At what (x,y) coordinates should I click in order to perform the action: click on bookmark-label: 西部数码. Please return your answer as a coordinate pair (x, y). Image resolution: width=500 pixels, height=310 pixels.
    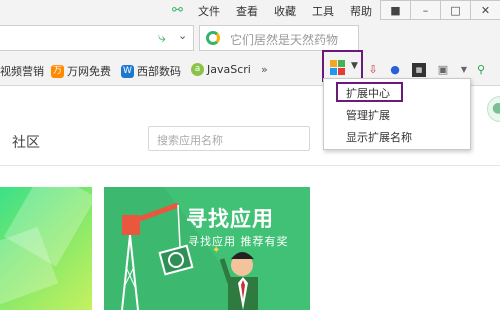
    Looking at the image, I should click on (159, 71).